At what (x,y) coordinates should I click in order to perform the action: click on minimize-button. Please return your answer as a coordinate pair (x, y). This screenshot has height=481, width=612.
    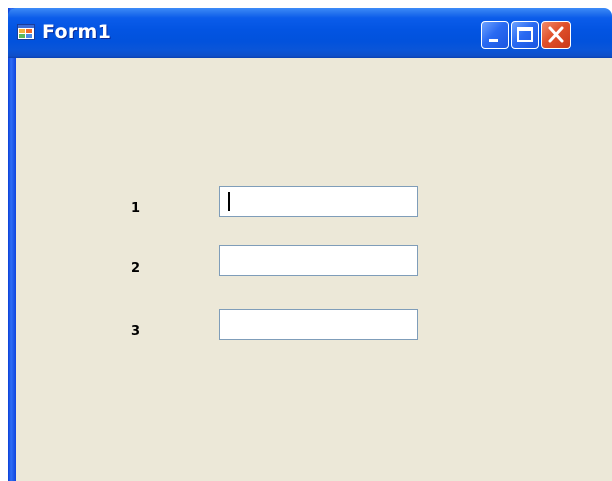
    Looking at the image, I should click on (495, 35).